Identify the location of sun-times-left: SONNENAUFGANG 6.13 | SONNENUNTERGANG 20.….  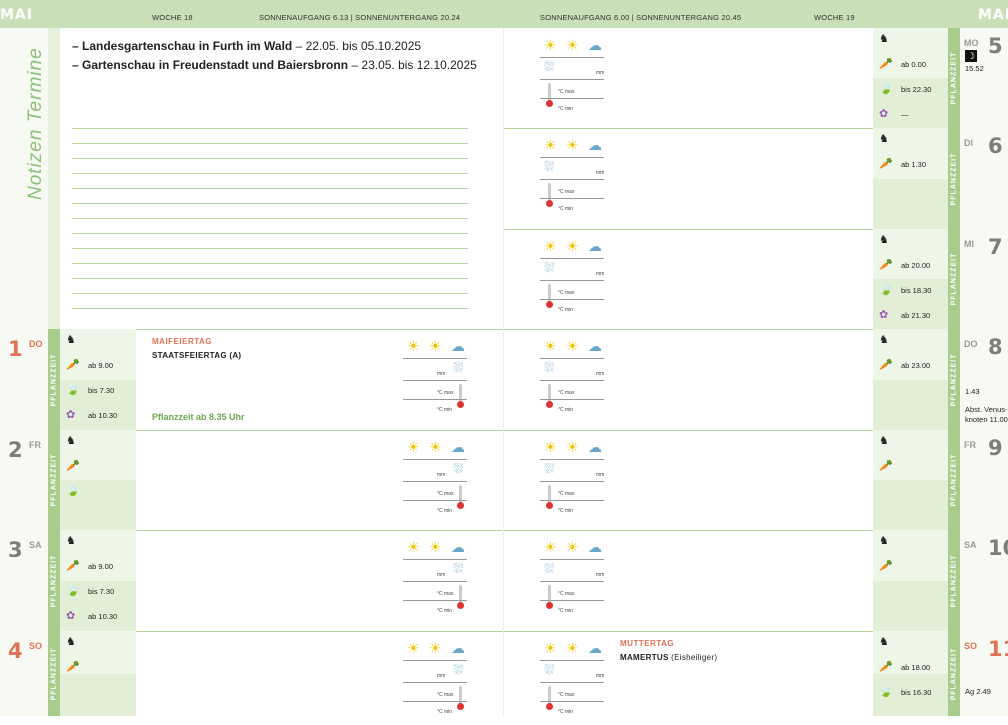
(360, 17).